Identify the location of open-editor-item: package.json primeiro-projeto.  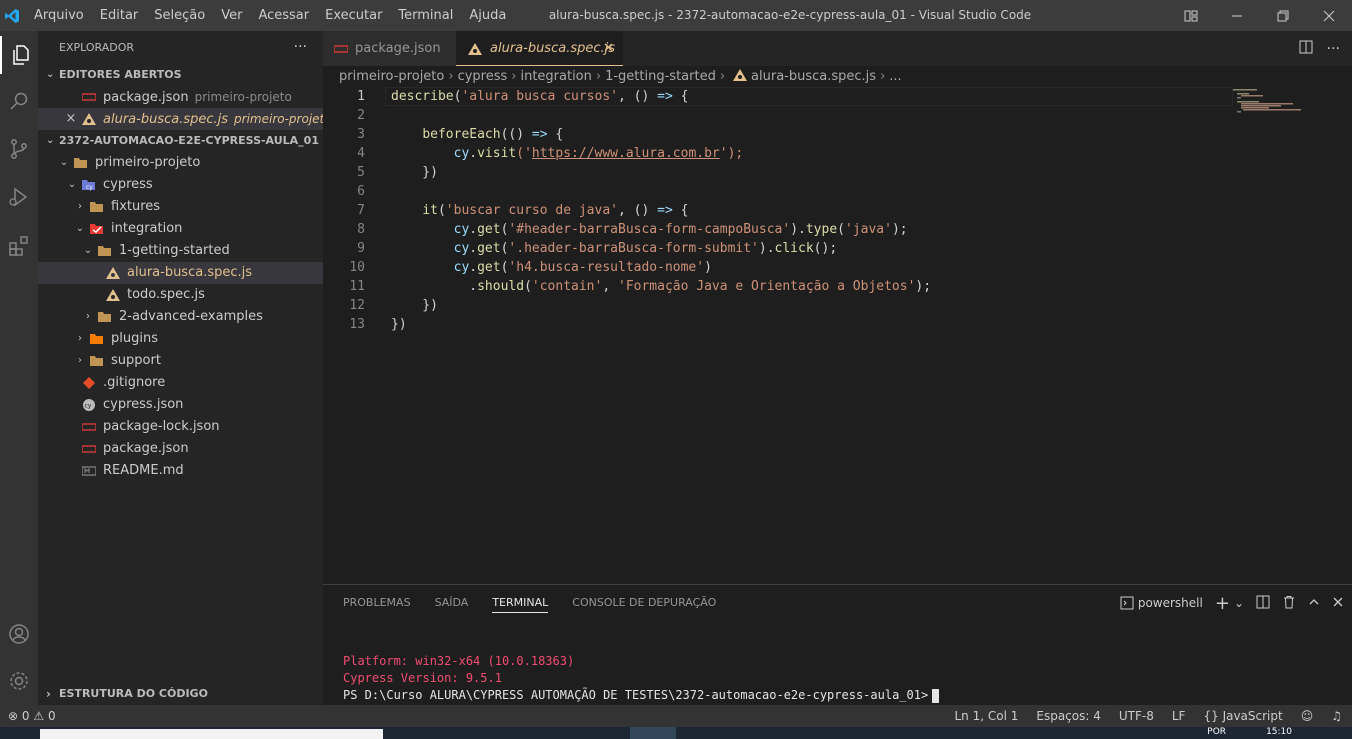
(180, 97).